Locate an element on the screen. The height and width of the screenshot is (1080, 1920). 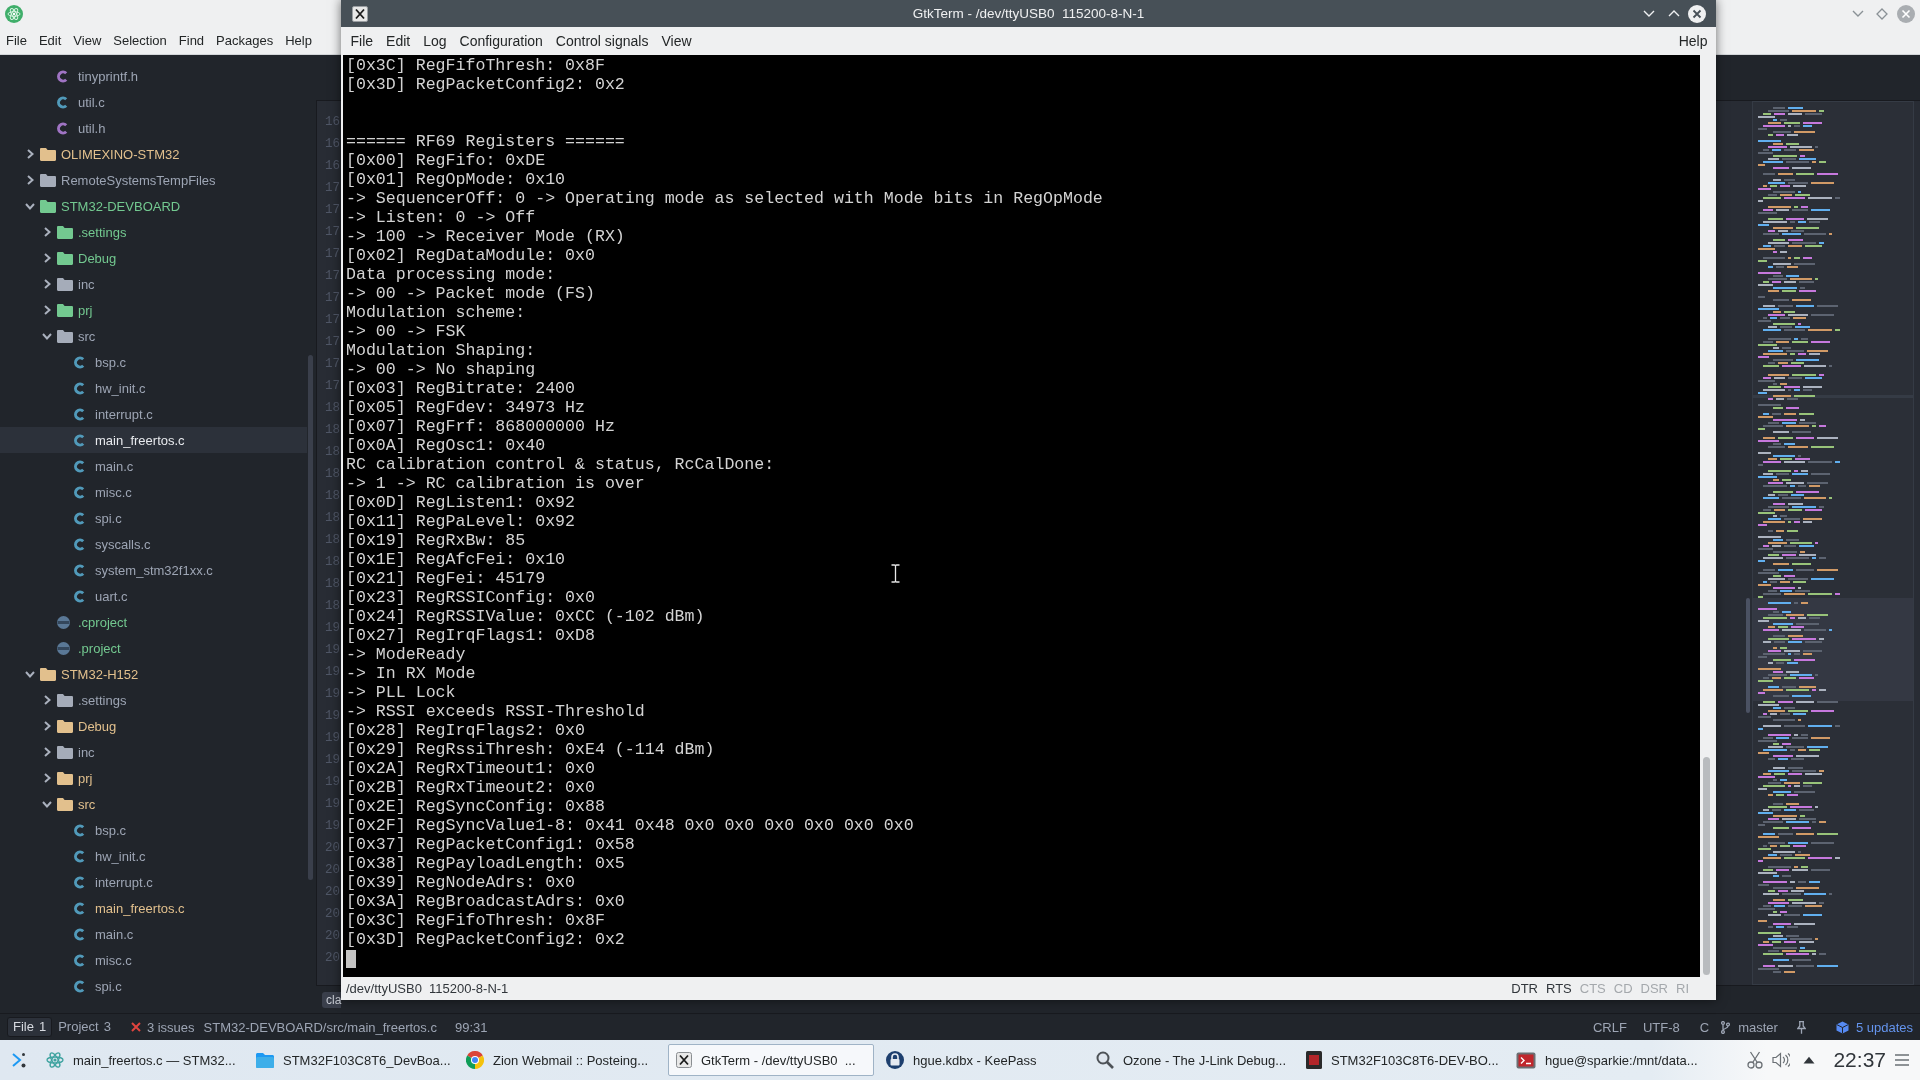
close-icon is located at coordinates (1697, 13).